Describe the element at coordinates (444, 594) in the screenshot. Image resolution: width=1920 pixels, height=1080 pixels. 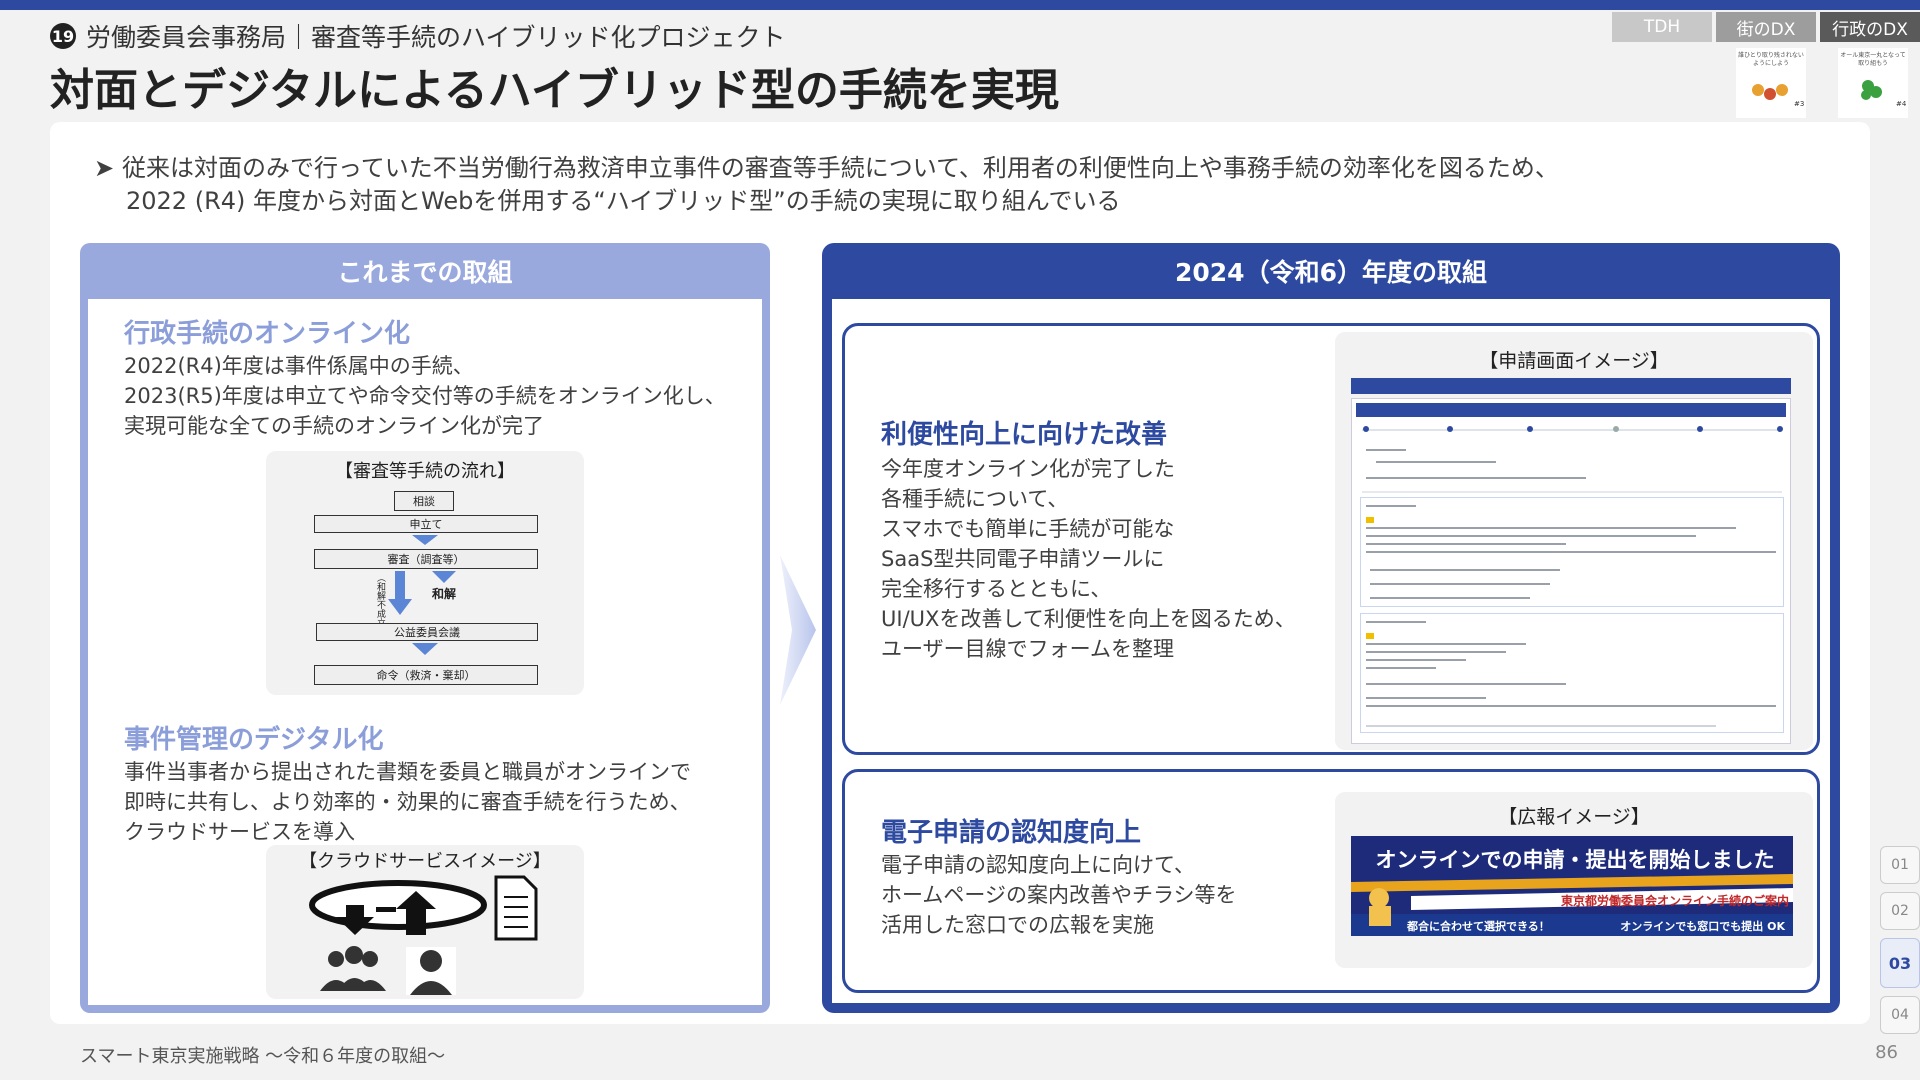
I see `flow-settlement-label: 和解` at that location.